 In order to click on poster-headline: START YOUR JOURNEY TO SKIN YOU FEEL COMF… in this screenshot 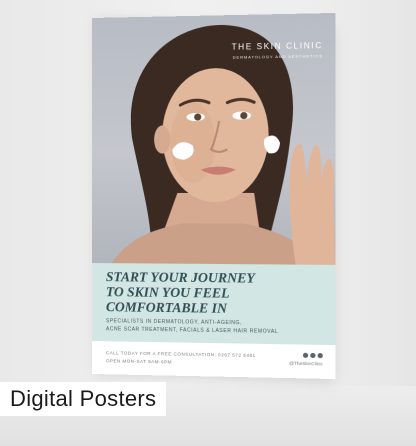, I will do `click(213, 293)`.